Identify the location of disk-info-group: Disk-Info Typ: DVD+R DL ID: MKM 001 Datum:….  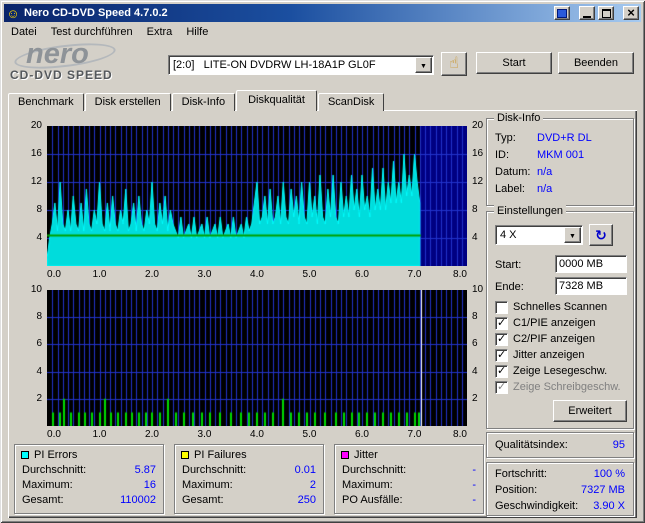
(560, 159).